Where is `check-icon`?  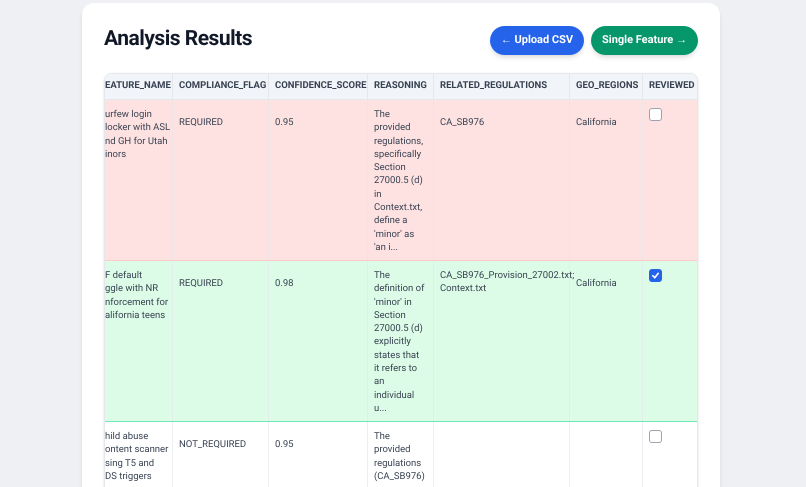
check-icon is located at coordinates (655, 275).